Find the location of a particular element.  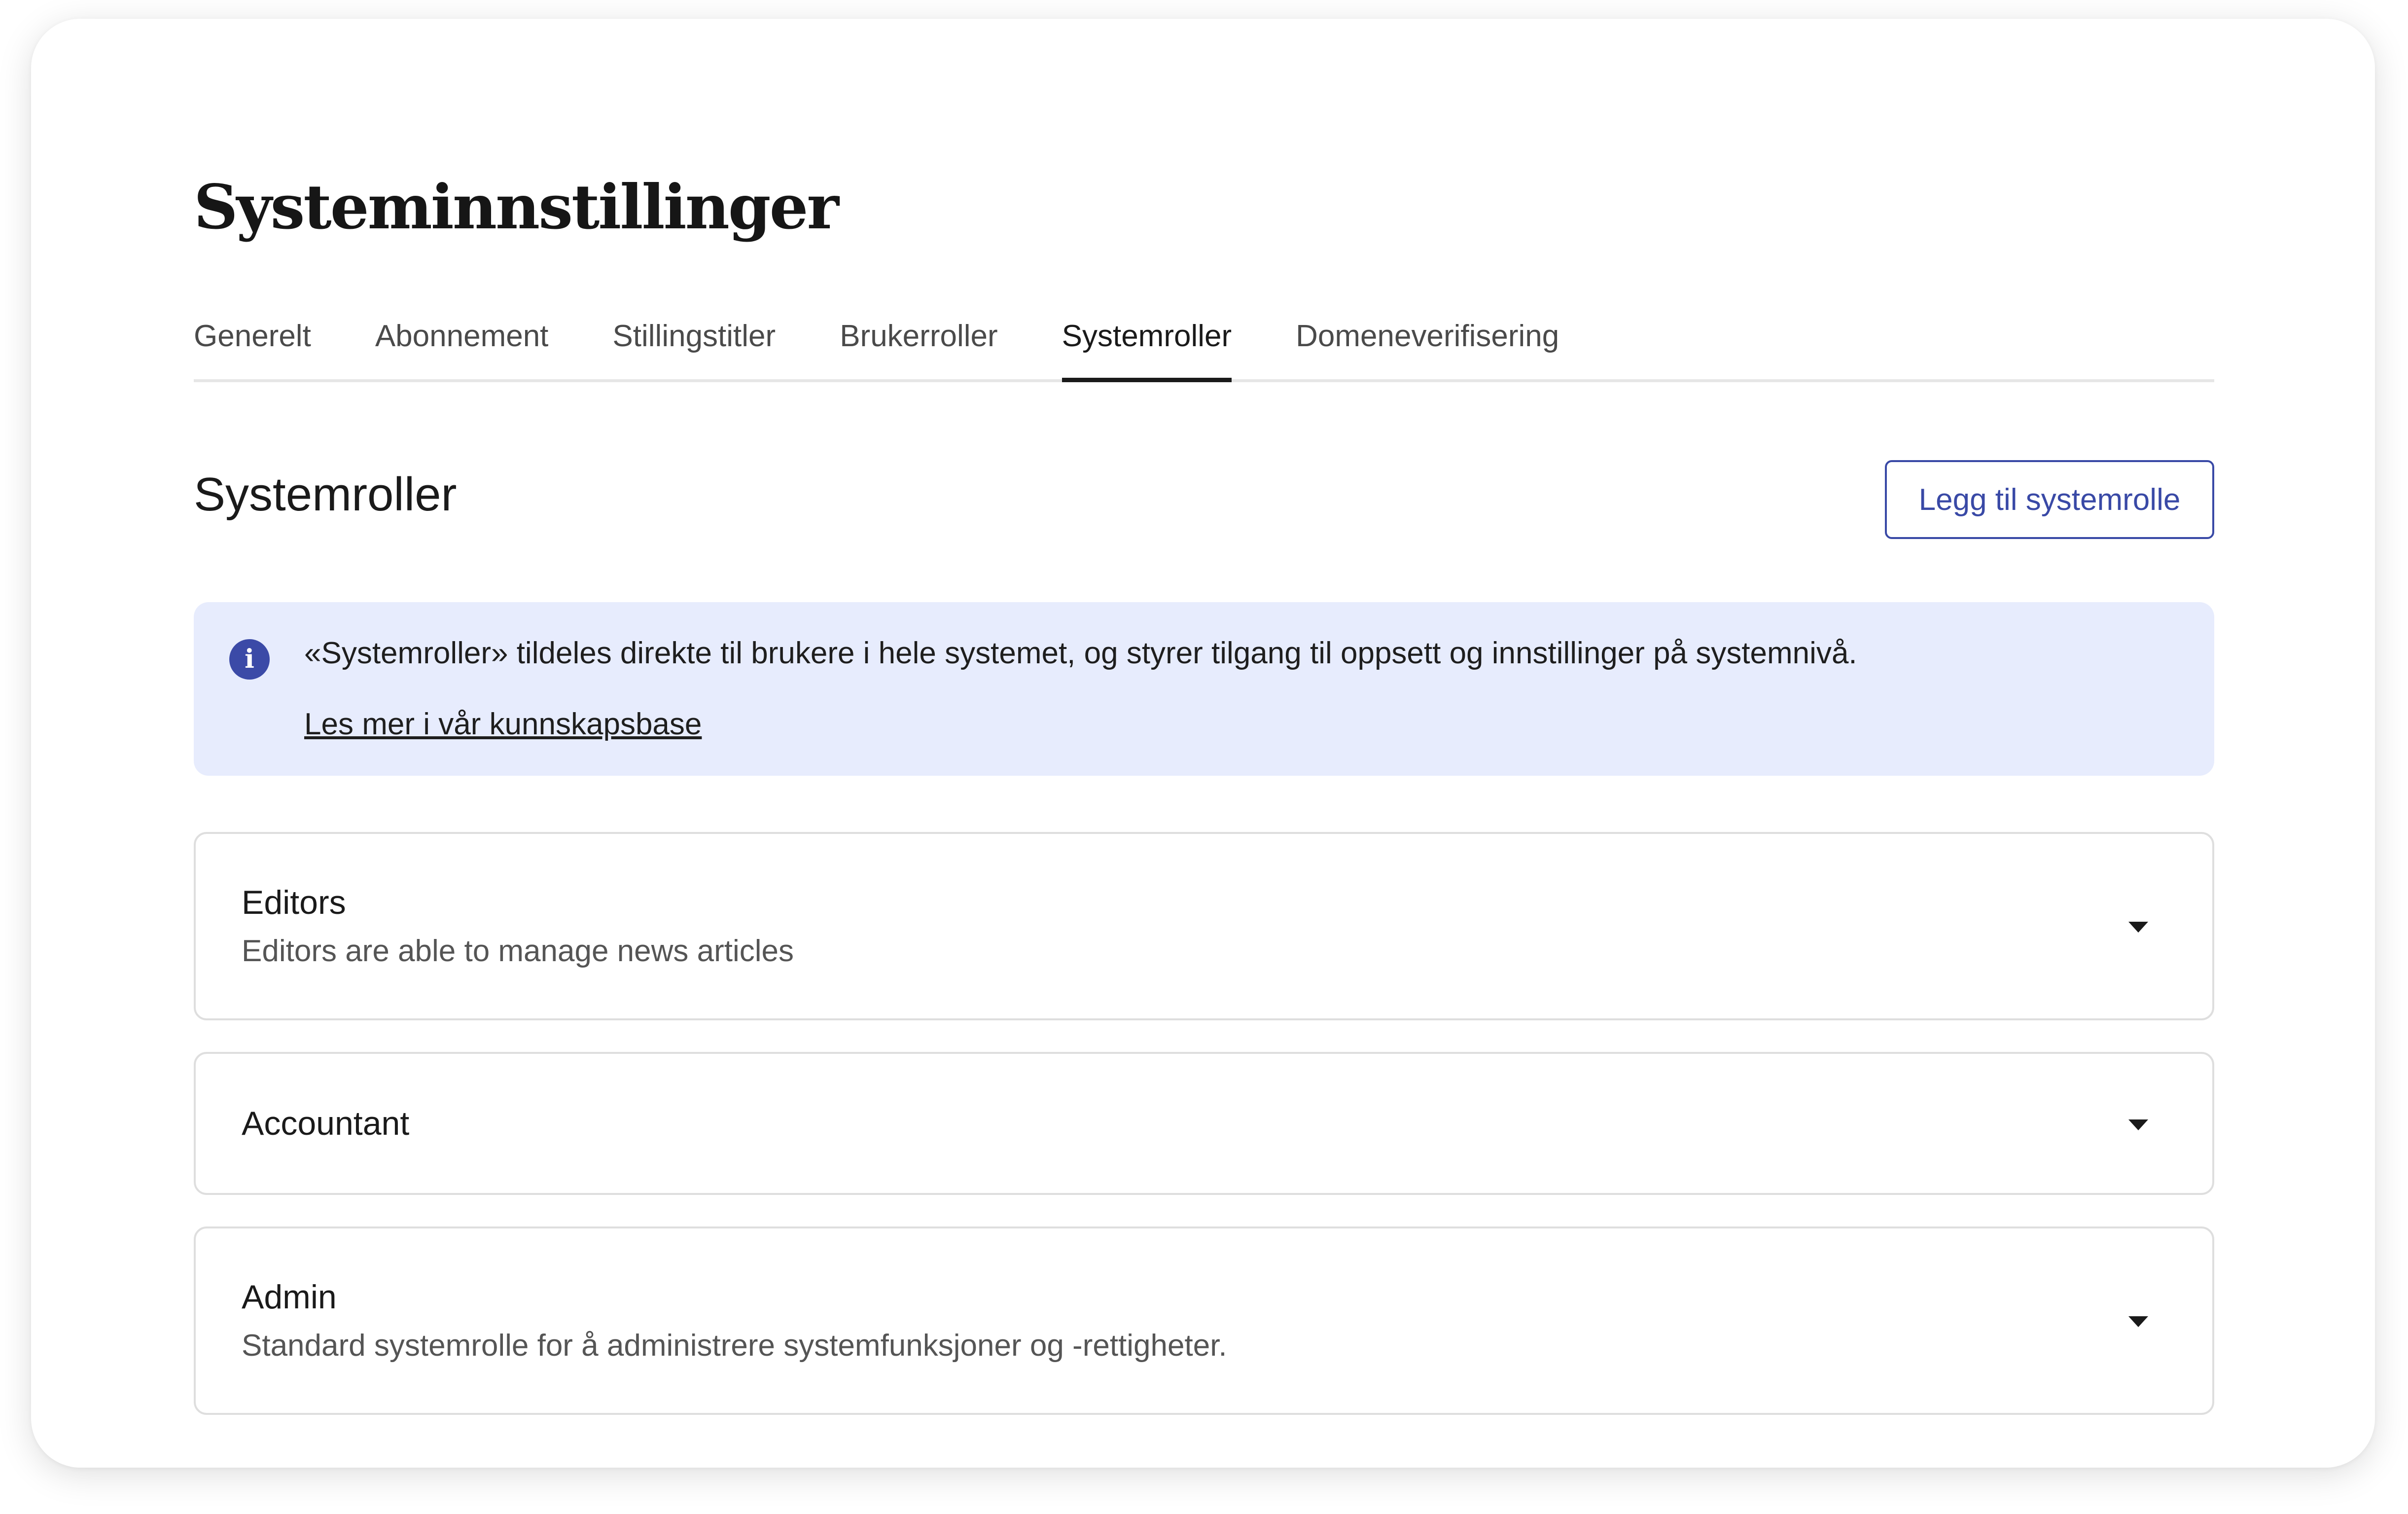

page-title: Systeminnstillinger is located at coordinates (516, 208).